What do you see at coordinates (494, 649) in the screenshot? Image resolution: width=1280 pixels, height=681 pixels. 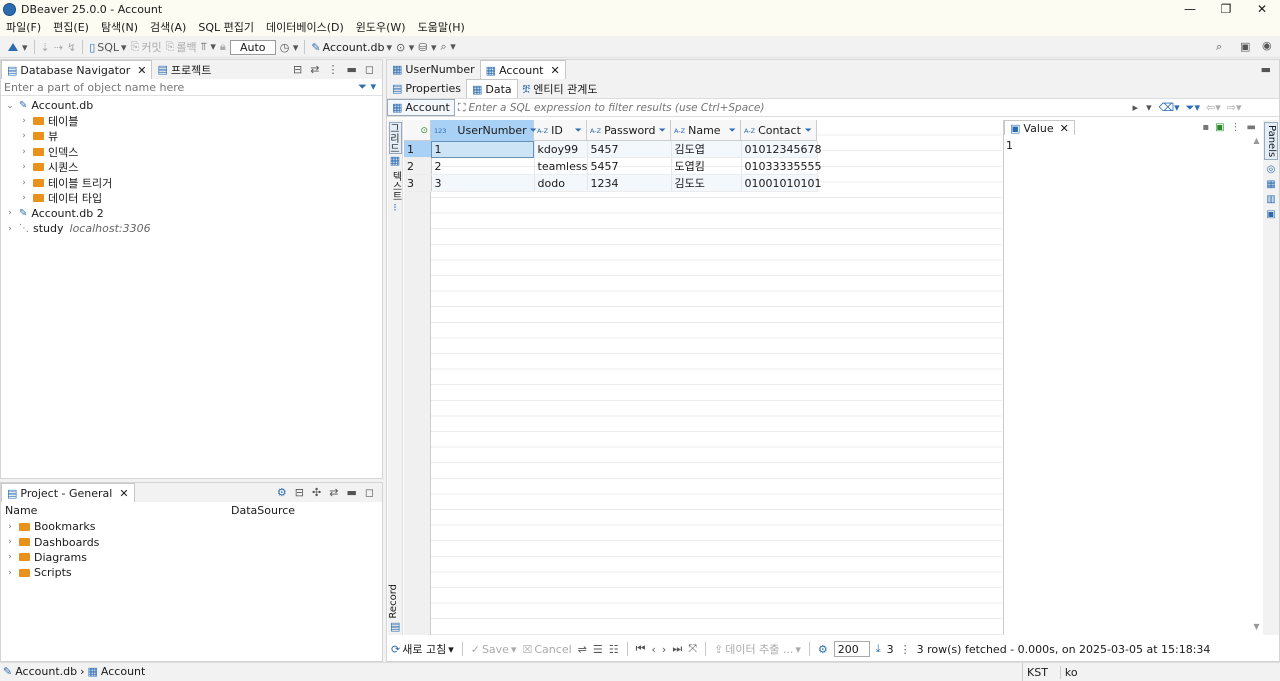 I see `save-button: ✓ Save ▾` at bounding box center [494, 649].